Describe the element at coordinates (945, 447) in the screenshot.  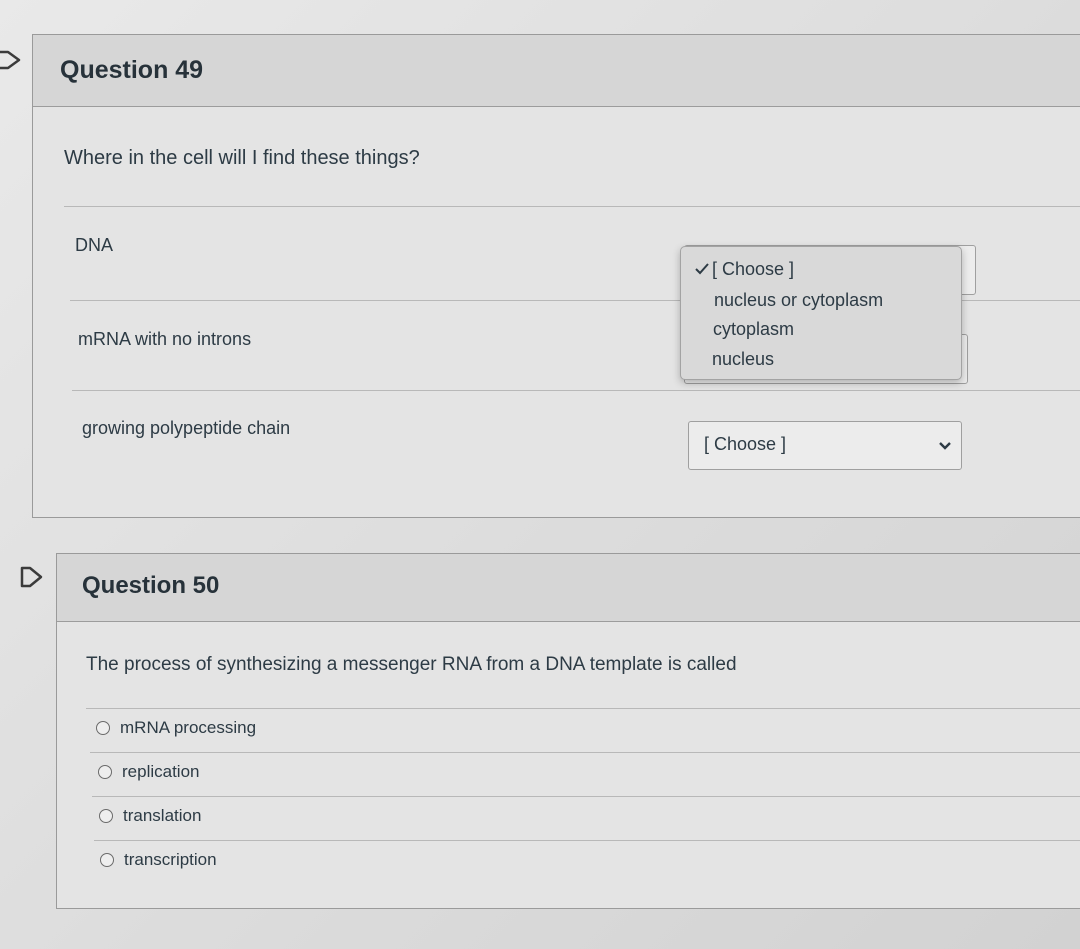
I see `chevron-down-icon` at that location.